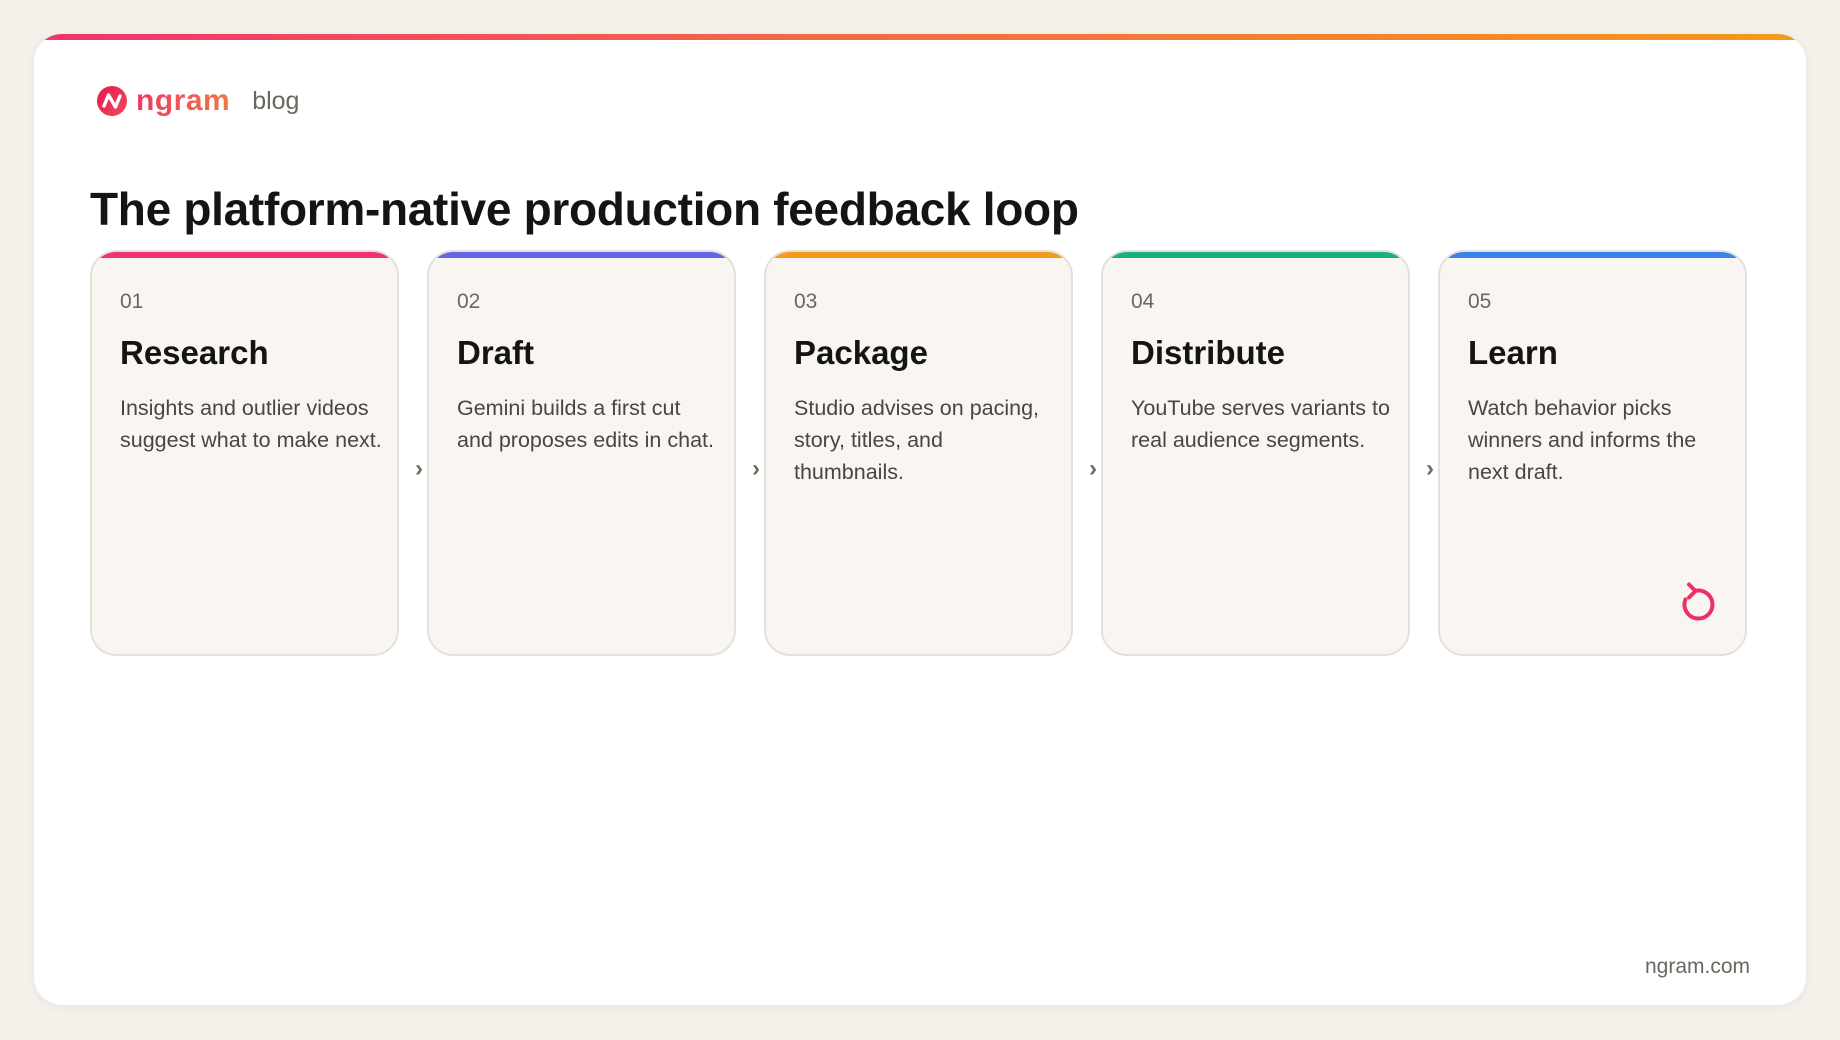  What do you see at coordinates (1698, 601) in the screenshot?
I see `loop-back-icon` at bounding box center [1698, 601].